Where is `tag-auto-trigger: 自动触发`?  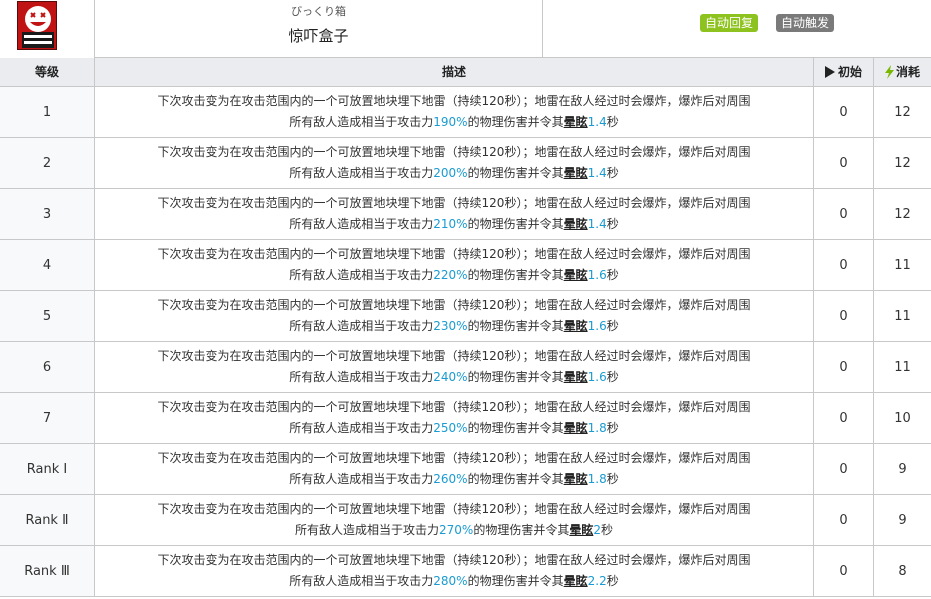
tag-auto-trigger: 自动触发 is located at coordinates (805, 23).